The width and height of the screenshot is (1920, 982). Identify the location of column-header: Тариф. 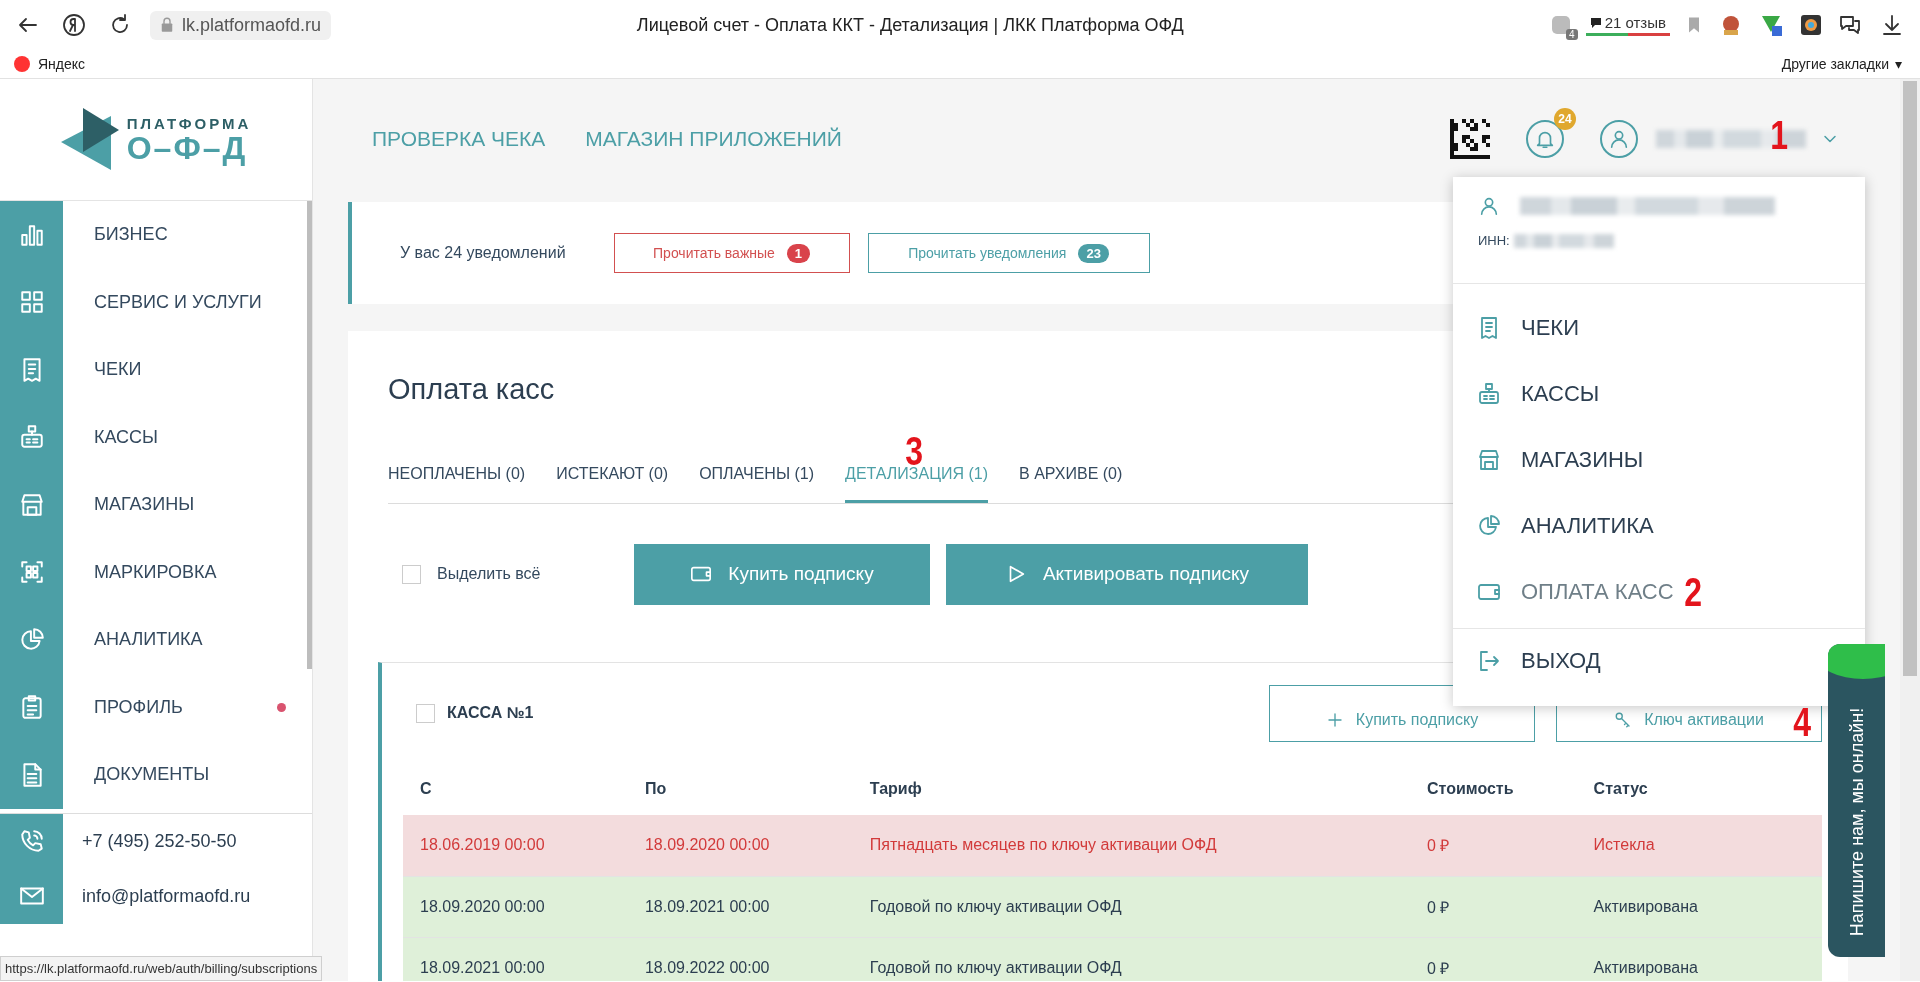
(1131, 789).